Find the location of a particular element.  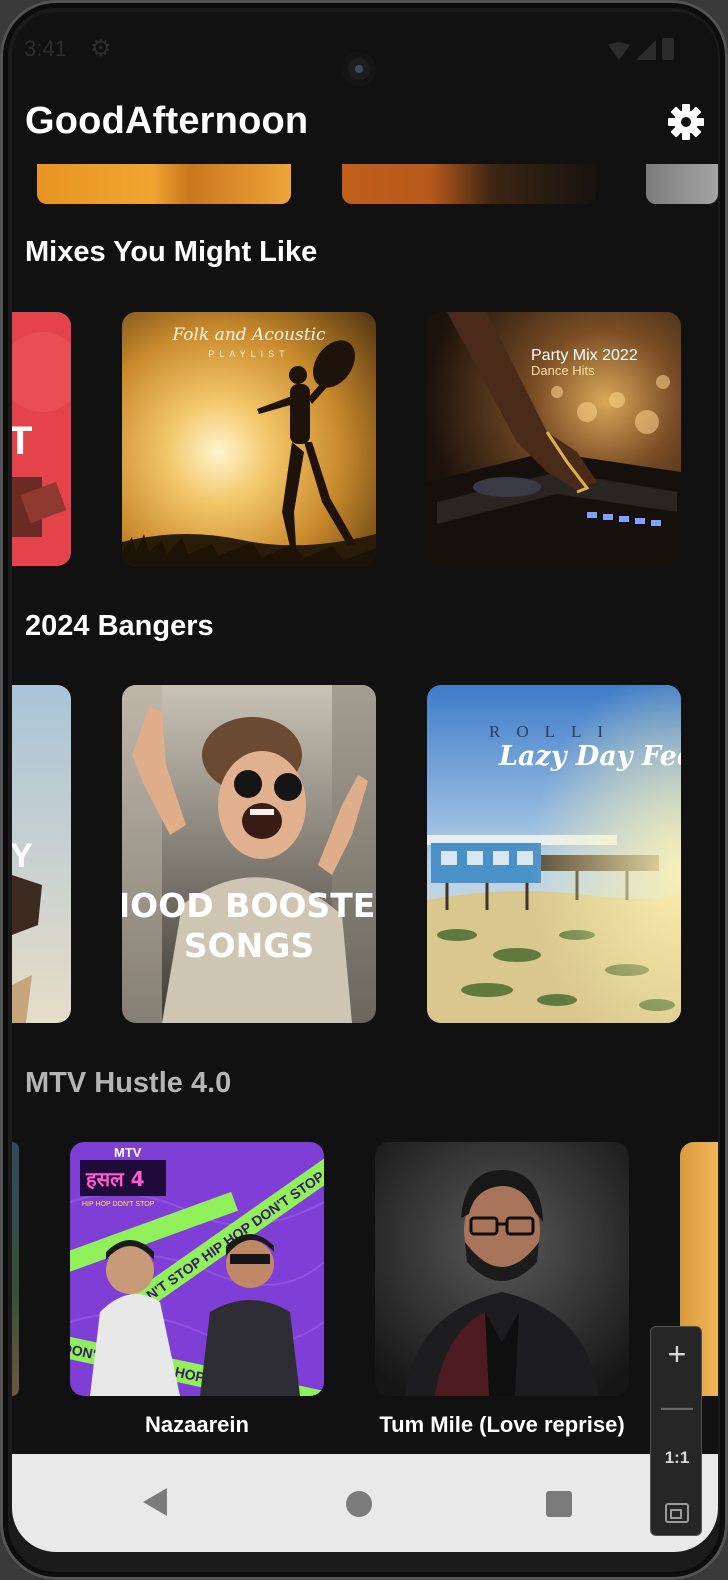

page-title: GoodAfternoon is located at coordinates (167, 121).